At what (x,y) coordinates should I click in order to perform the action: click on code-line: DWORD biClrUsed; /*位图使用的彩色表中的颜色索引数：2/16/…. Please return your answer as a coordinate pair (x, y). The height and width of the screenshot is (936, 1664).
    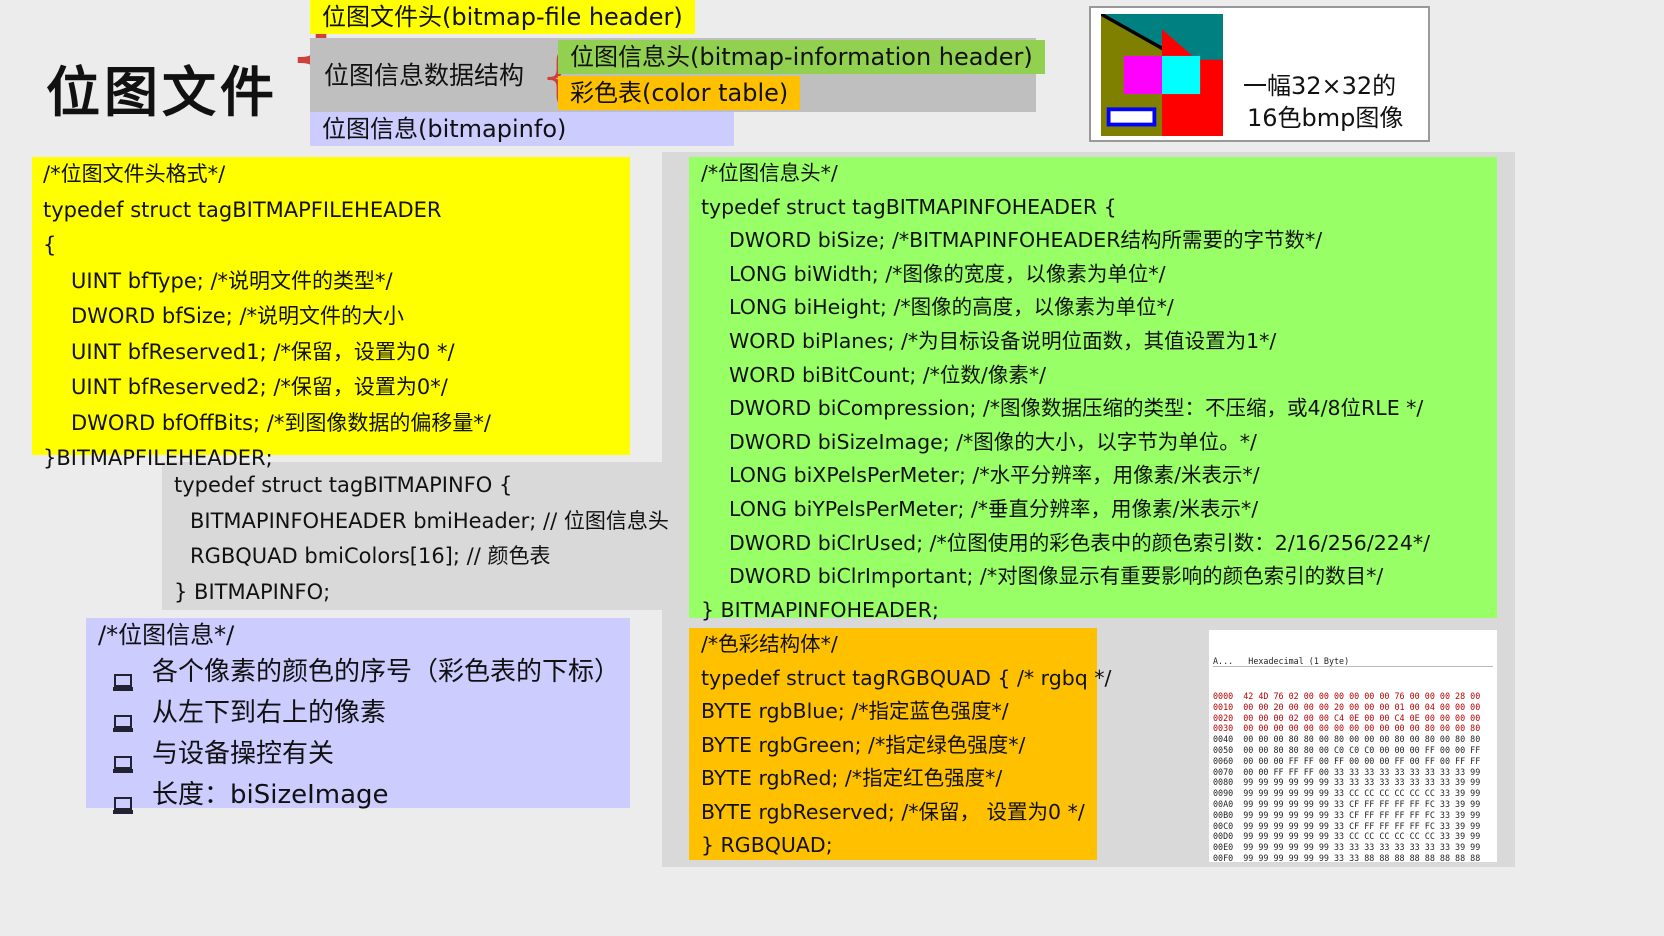
    Looking at the image, I should click on (1080, 542).